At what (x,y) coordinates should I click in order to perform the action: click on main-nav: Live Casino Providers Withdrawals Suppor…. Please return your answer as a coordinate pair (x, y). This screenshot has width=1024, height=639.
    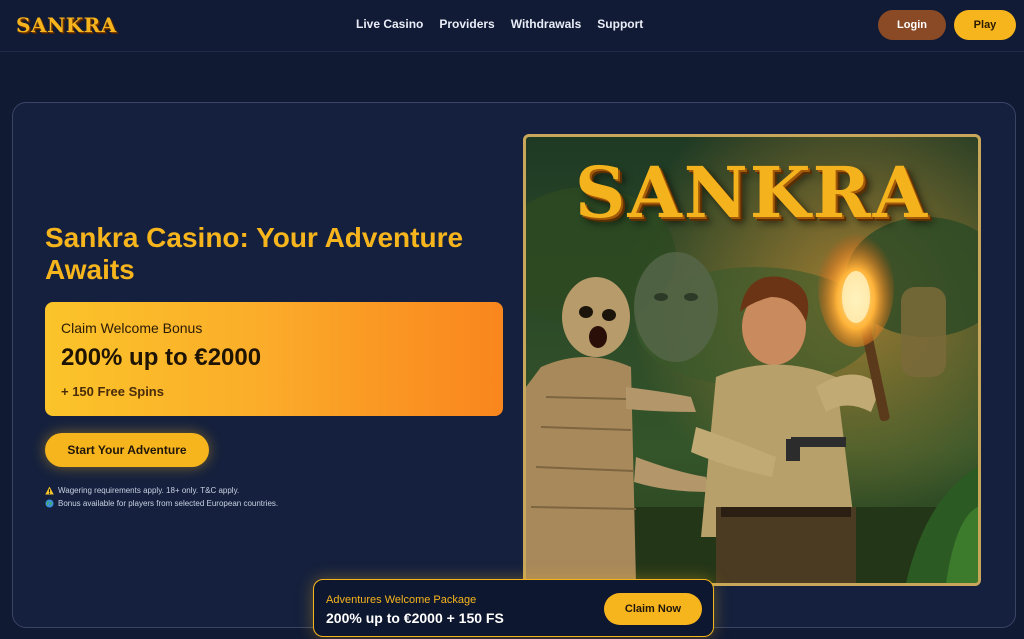
    Looking at the image, I should click on (499, 24).